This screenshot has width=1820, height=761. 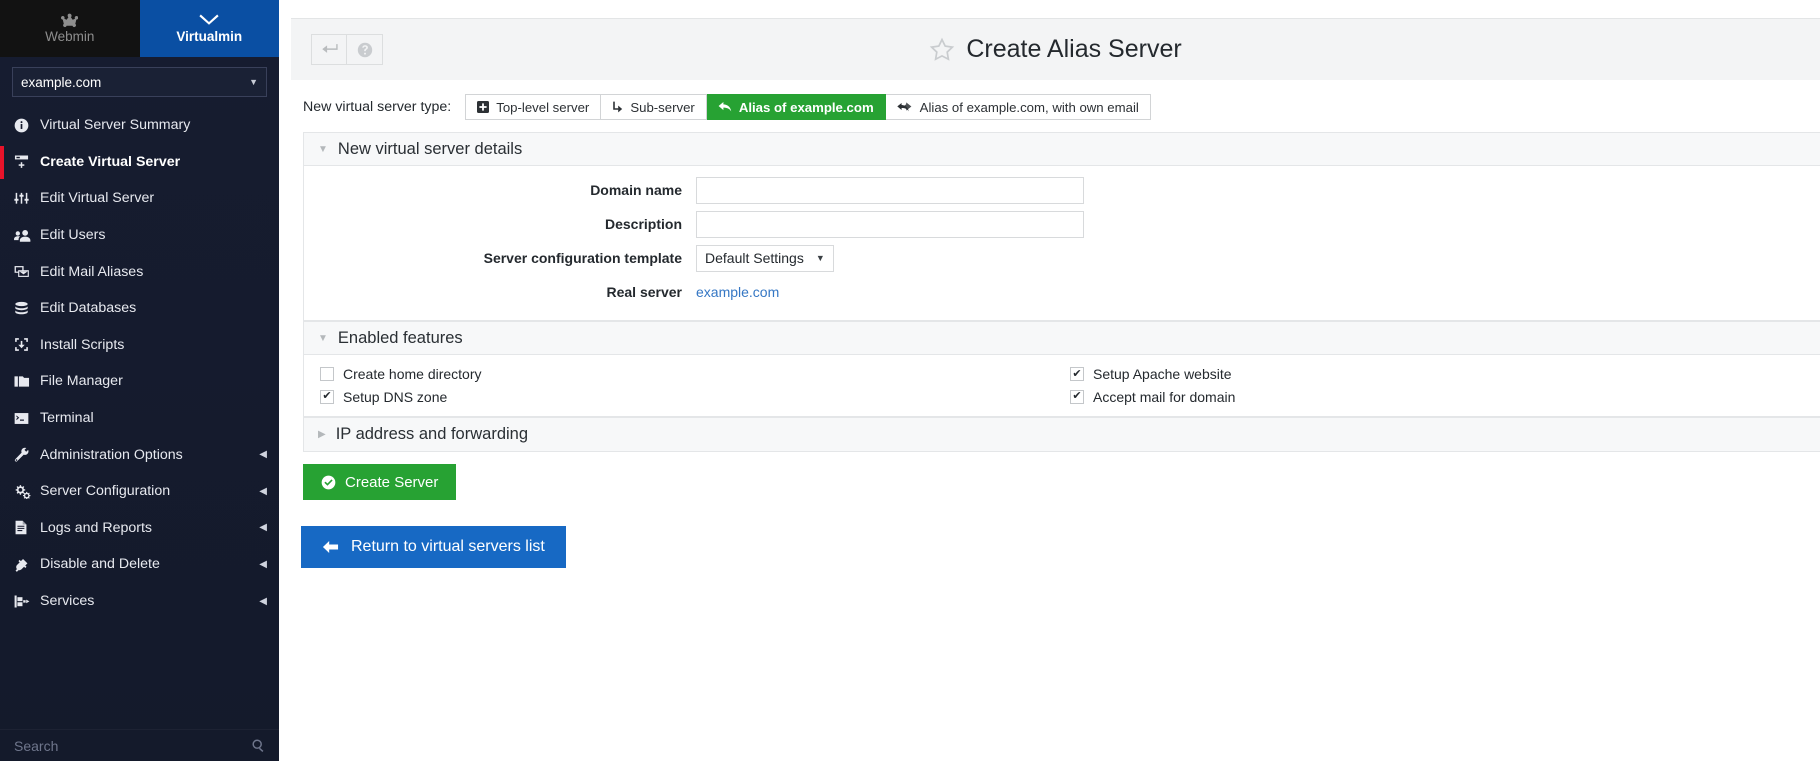 What do you see at coordinates (139, 528) in the screenshot?
I see `sidebar-item-logs-and-reports: Logs and Reports ◀` at bounding box center [139, 528].